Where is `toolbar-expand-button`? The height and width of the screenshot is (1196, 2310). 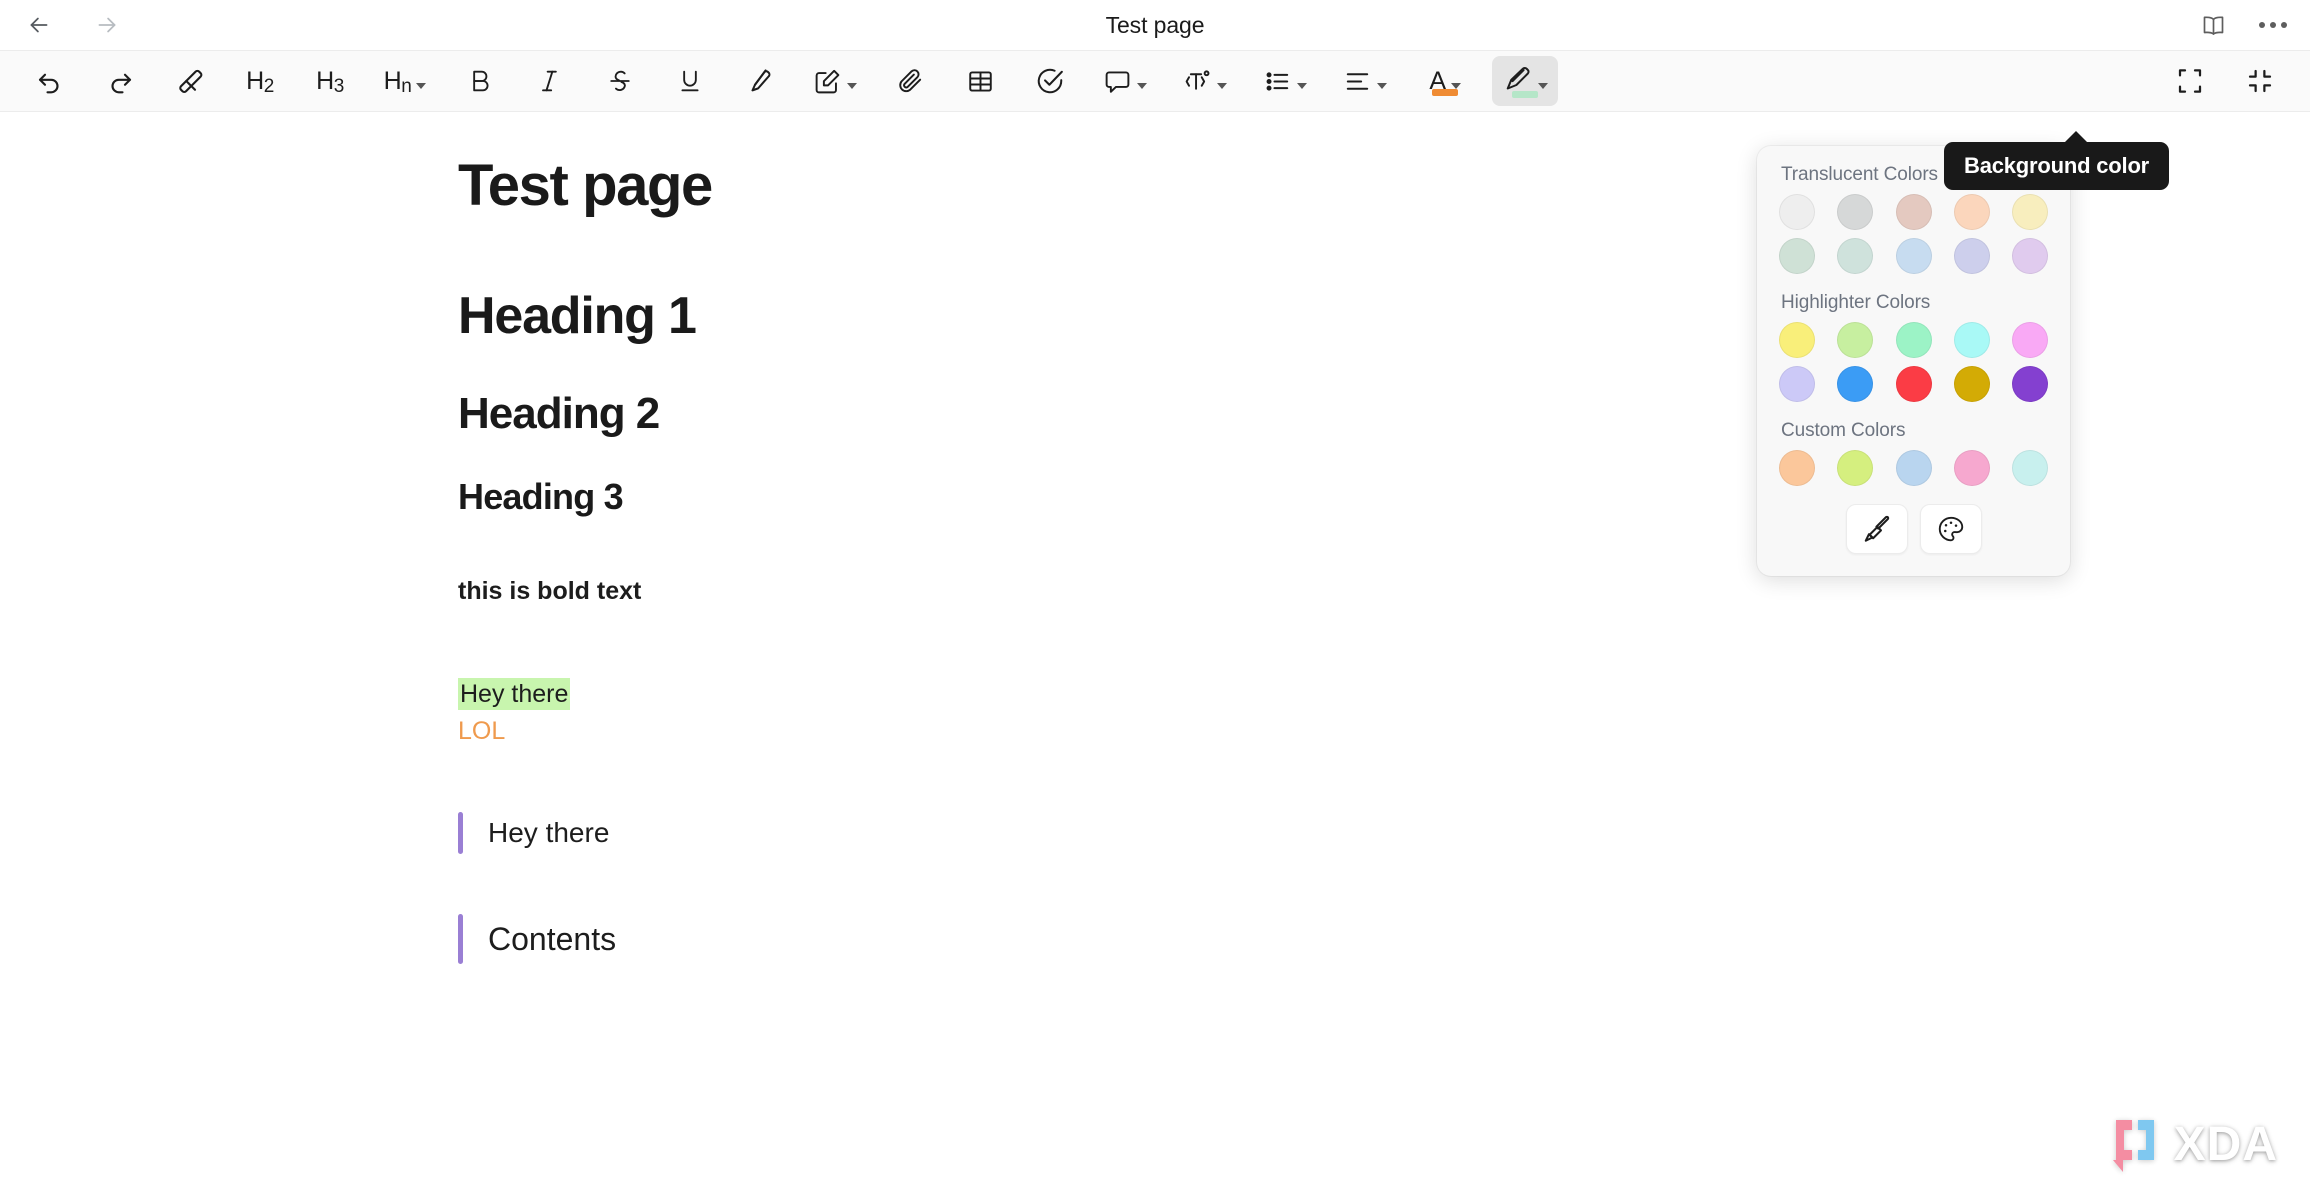
toolbar-expand-button is located at coordinates (2190, 81).